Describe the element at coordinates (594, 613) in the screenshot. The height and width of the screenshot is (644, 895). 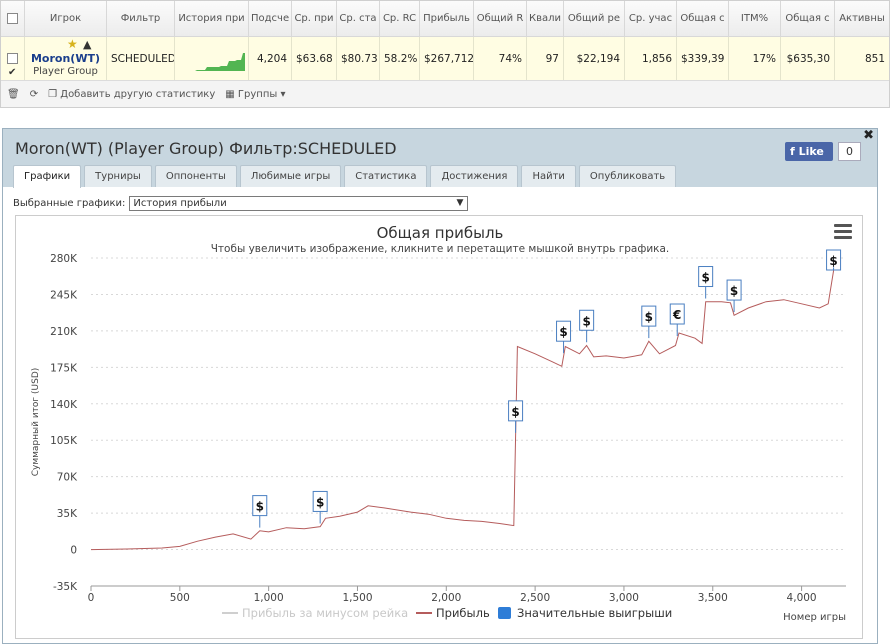
I see `legend-wins-label: Значительные выигрыши` at that location.